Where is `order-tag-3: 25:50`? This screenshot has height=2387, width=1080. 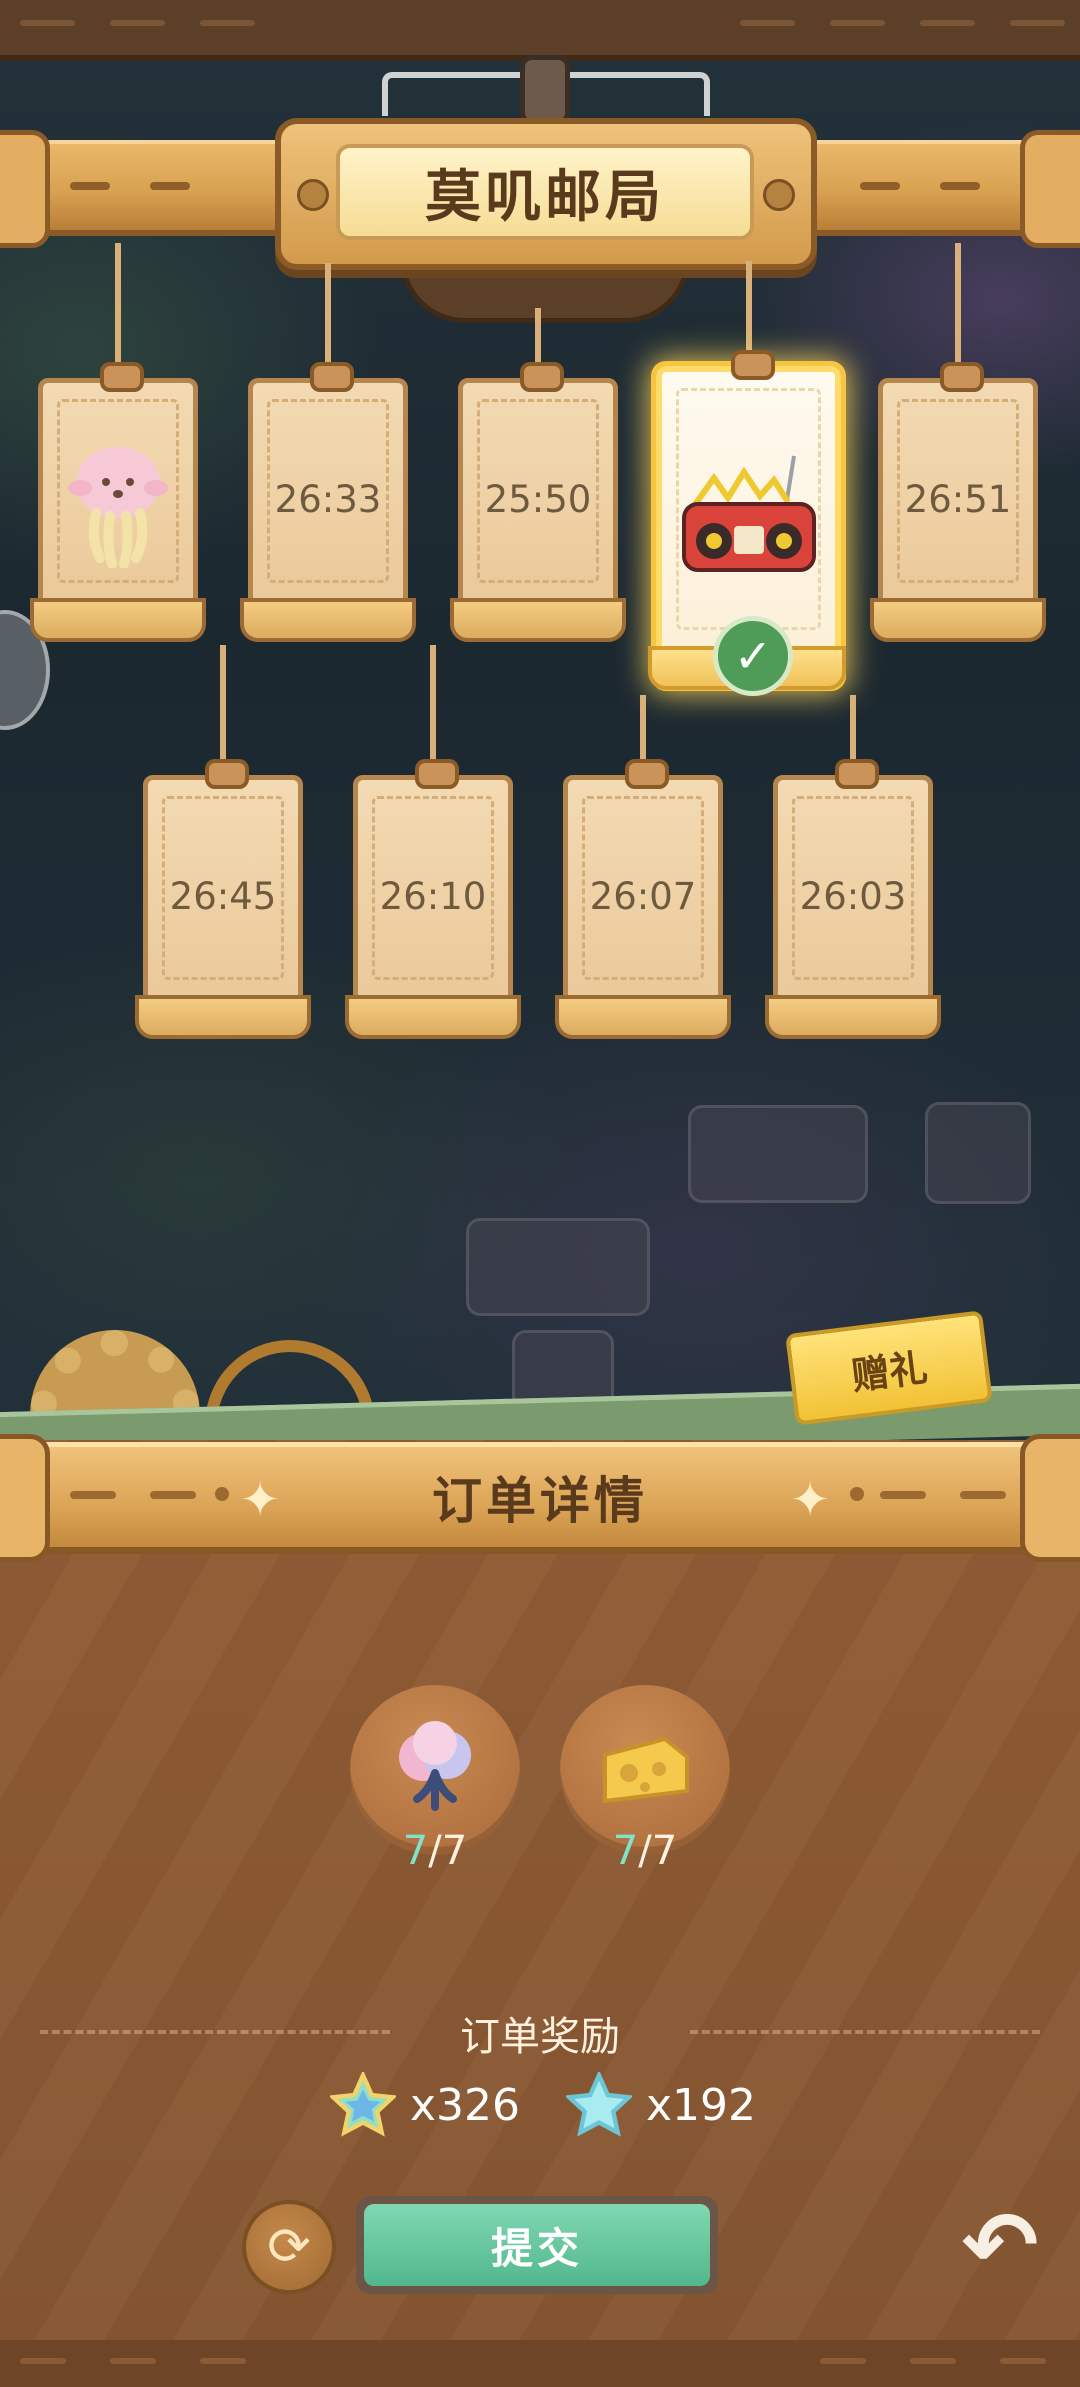
order-tag-3: 25:50 is located at coordinates (538, 475).